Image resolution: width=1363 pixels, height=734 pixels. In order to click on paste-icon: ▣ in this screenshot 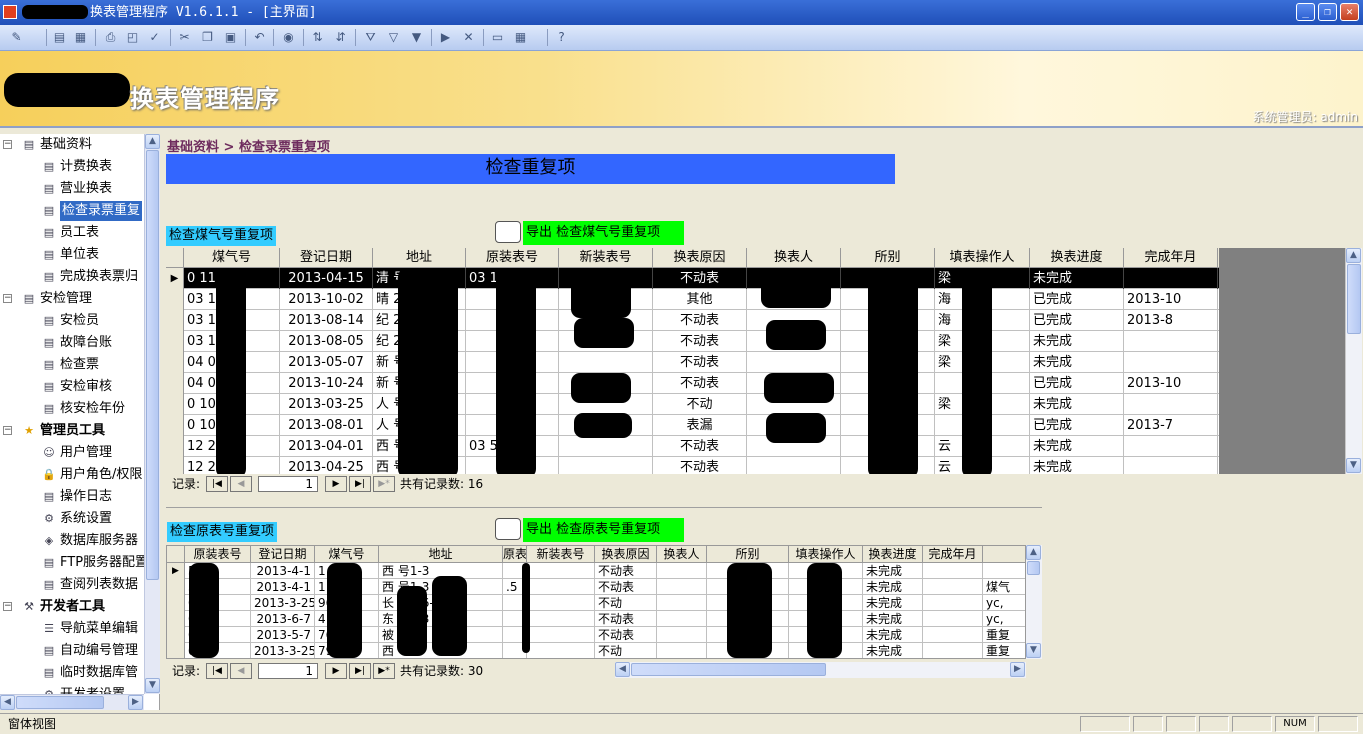, I will do `click(230, 37)`.